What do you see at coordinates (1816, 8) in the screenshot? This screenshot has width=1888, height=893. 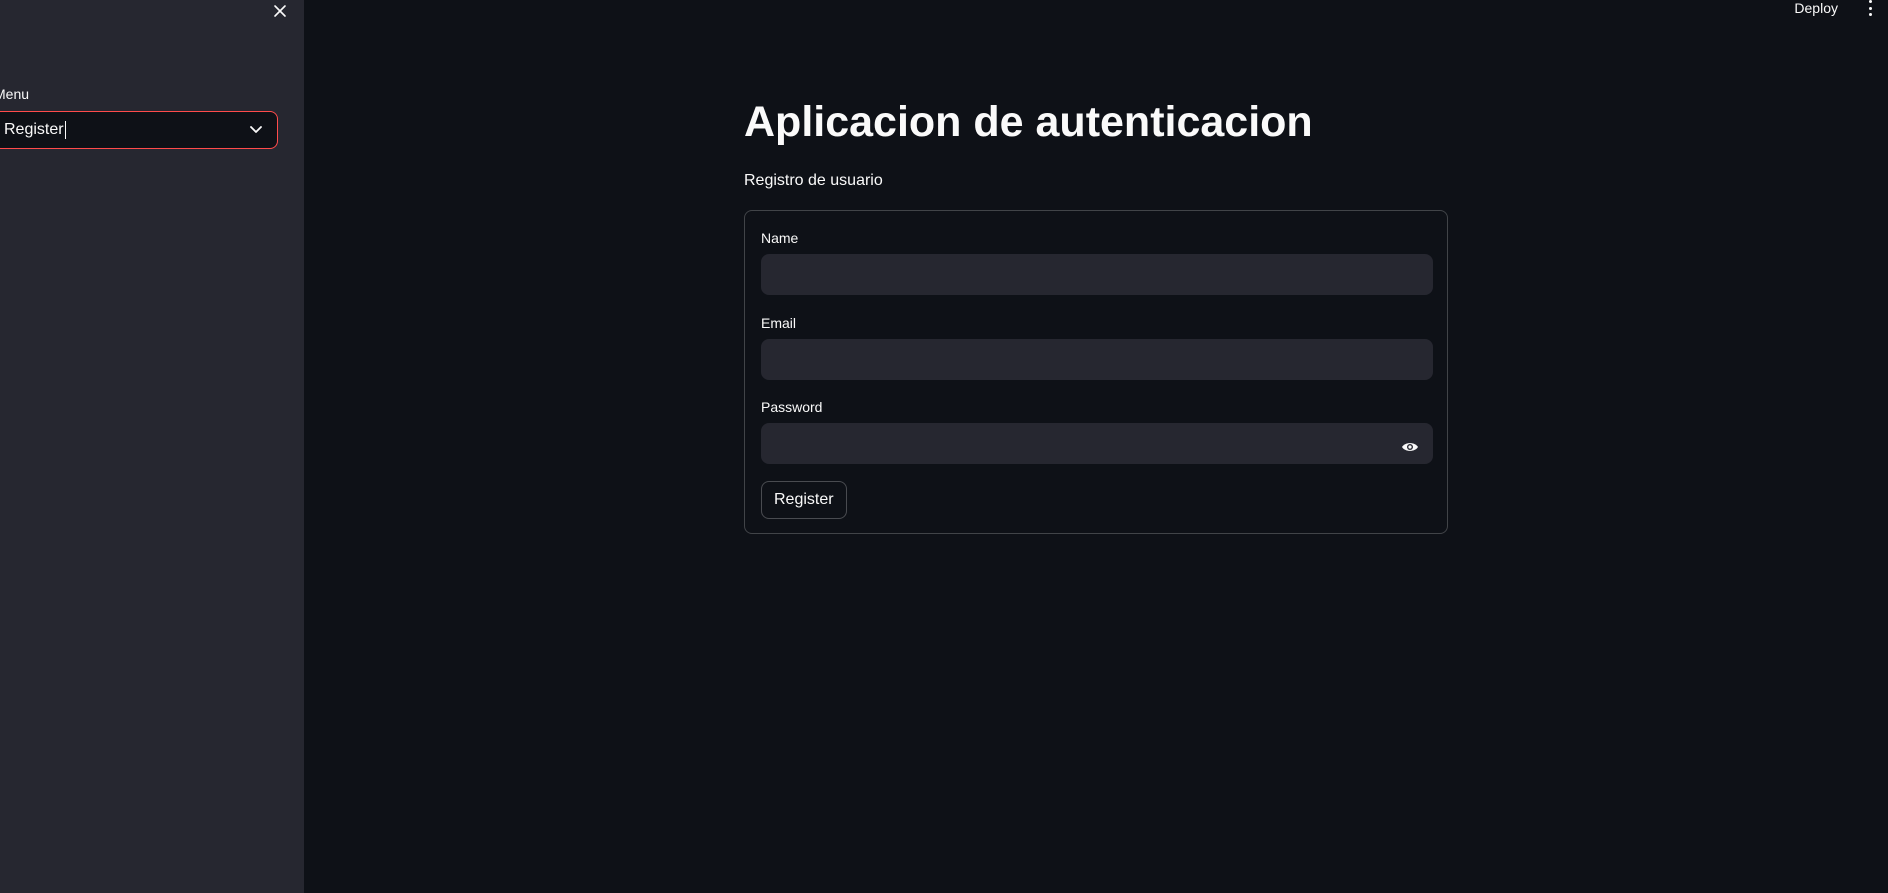 I see `deploy-button: Deploy` at bounding box center [1816, 8].